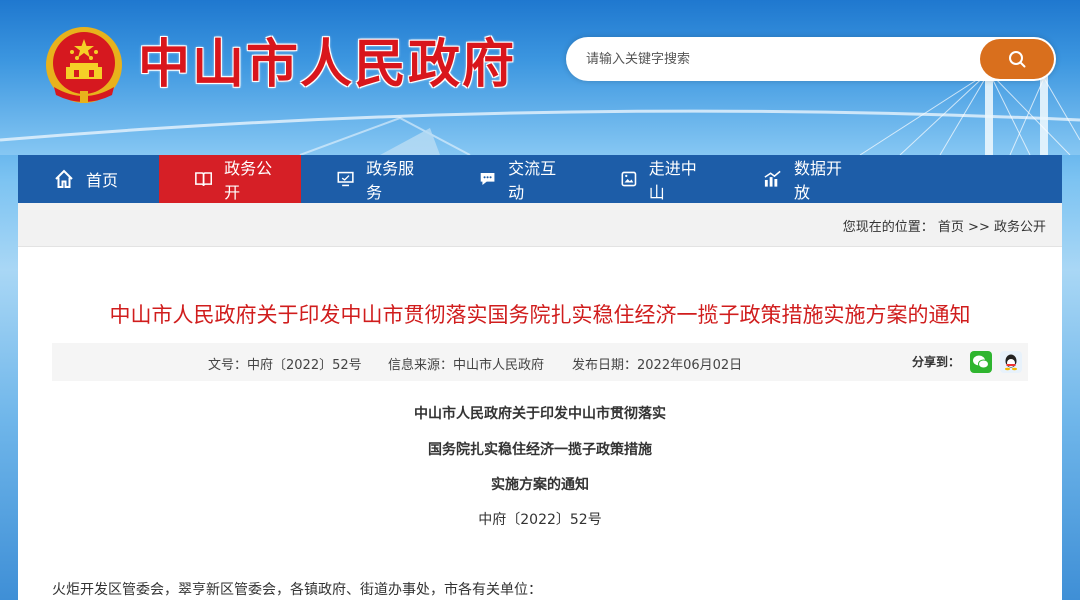 Image resolution: width=1080 pixels, height=600 pixels. I want to click on site-title: 中山市人民政府, so click(327, 64).